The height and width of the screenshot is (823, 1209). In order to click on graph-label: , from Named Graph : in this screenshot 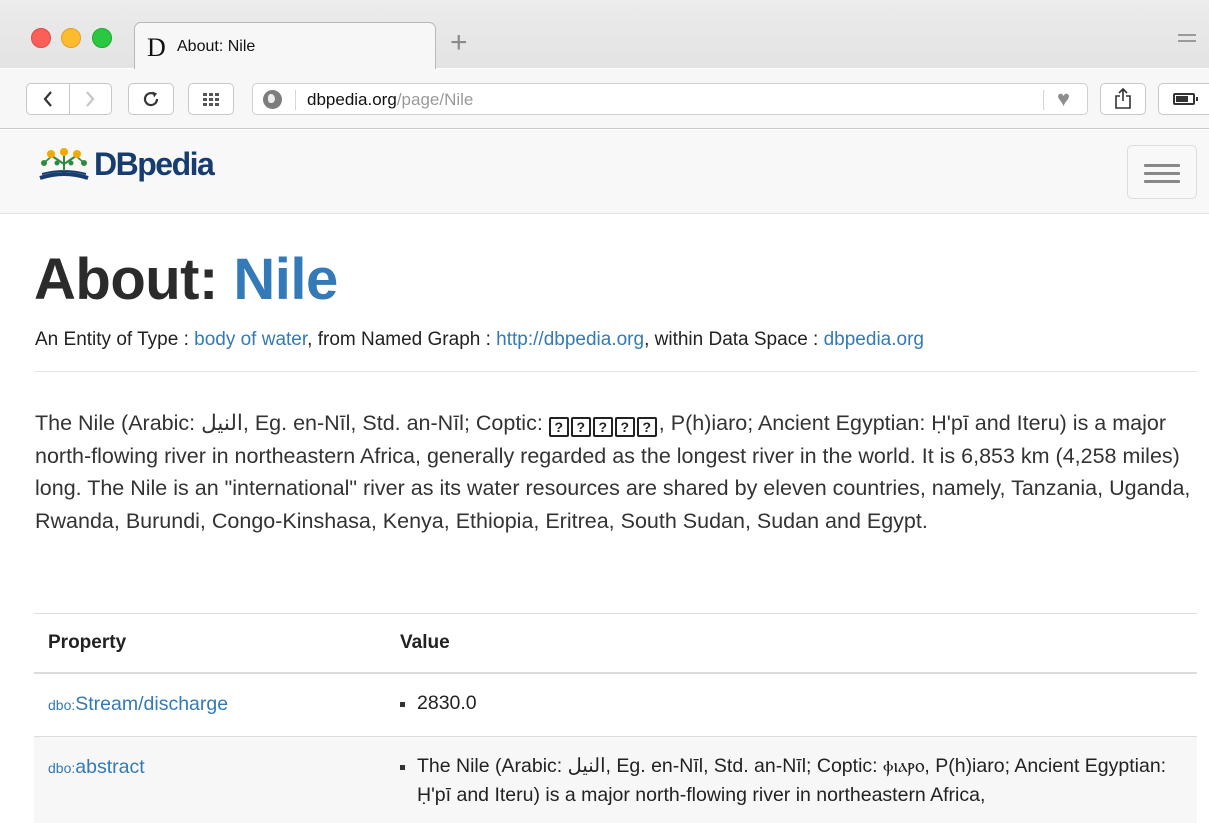, I will do `click(402, 339)`.